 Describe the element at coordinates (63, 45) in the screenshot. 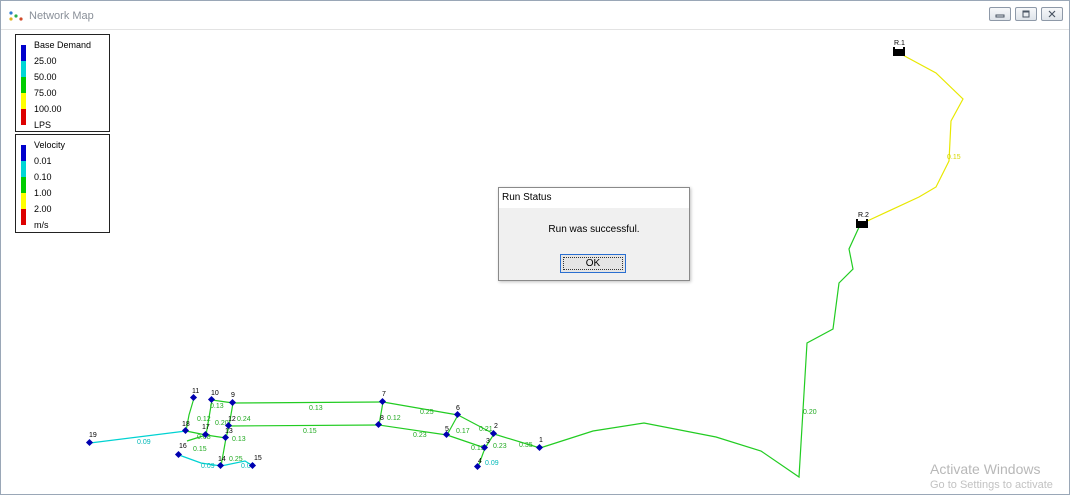

I see `legend-title: Base Demand` at that location.